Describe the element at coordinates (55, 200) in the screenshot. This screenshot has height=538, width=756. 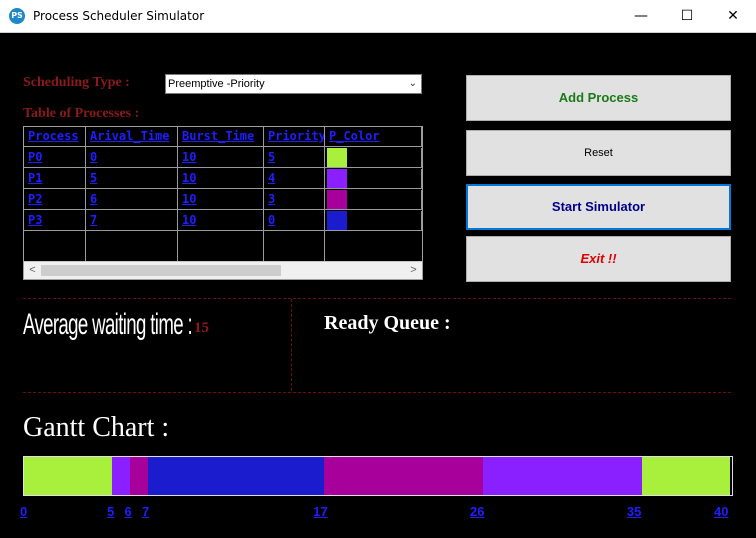
I see `table-cell-process: P2` at that location.